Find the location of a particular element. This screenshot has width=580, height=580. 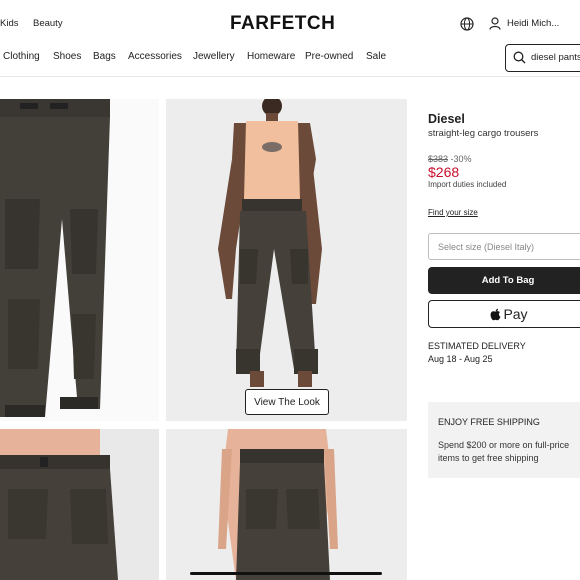

search-box: diesel pants is located at coordinates (542, 58).